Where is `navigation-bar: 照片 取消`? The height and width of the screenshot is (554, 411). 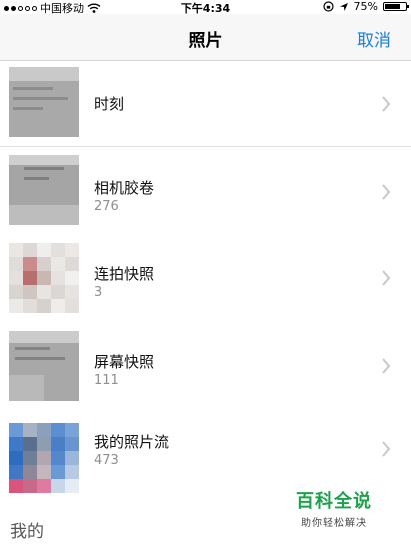
navigation-bar: 照片 取消 is located at coordinates (205, 37).